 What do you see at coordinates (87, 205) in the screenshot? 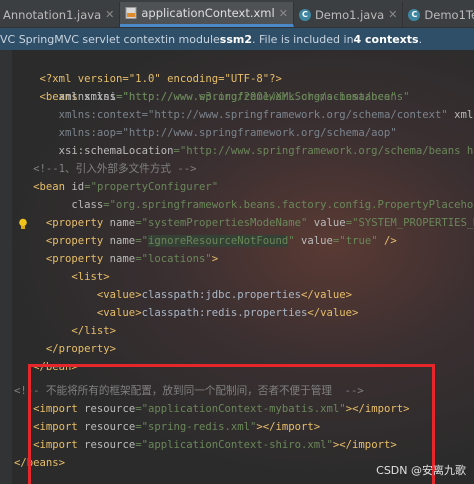
I see `xml-attr: class` at bounding box center [87, 205].